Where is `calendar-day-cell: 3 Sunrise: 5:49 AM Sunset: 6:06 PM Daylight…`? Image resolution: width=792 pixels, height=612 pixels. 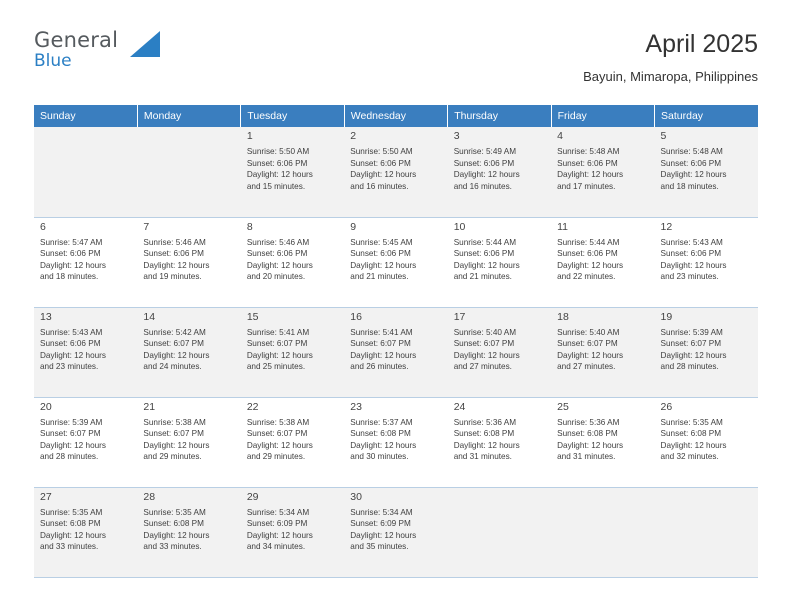 calendar-day-cell: 3 Sunrise: 5:49 AM Sunset: 6:06 PM Daylight… is located at coordinates (499, 172).